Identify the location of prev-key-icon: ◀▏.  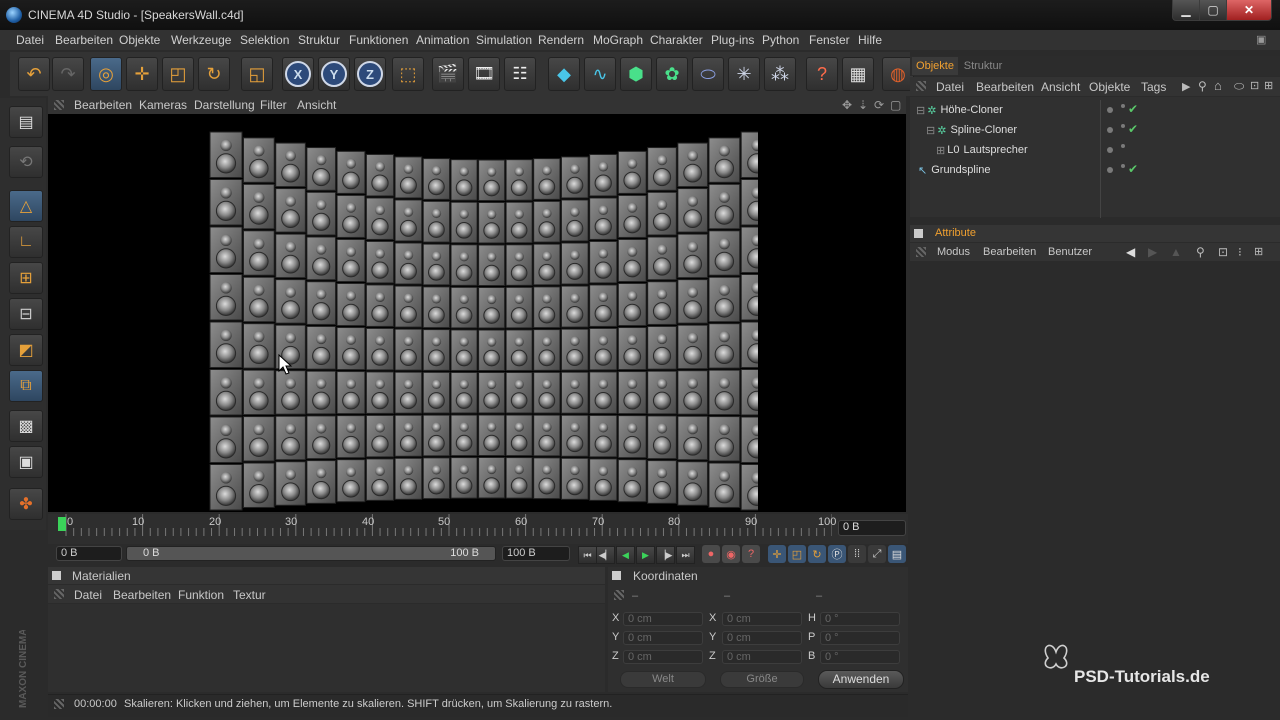
(605, 555).